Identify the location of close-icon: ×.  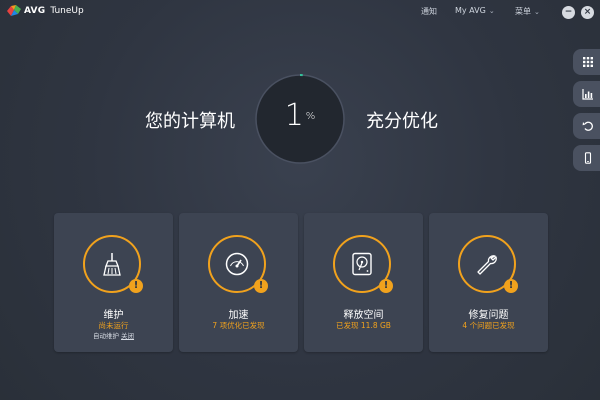
(587, 12).